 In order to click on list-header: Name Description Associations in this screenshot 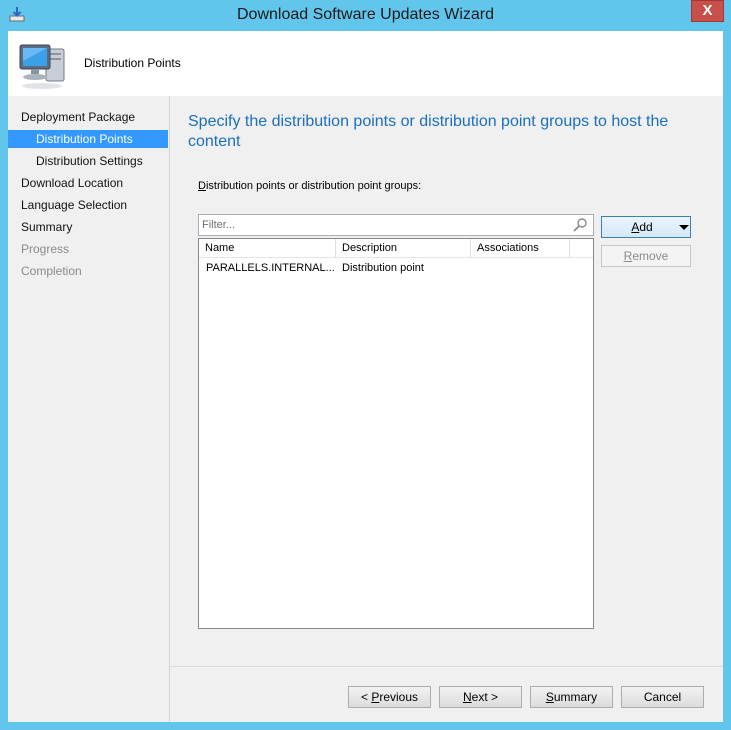, I will do `click(396, 248)`.